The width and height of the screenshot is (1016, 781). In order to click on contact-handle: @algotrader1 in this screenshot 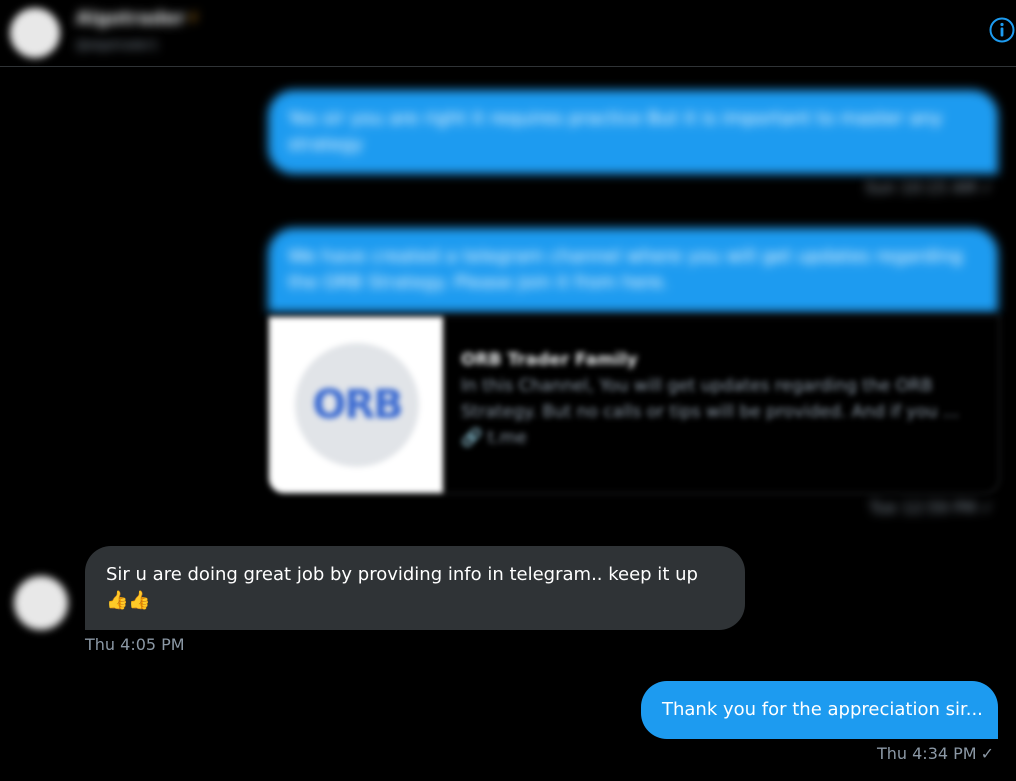, I will do `click(117, 45)`.